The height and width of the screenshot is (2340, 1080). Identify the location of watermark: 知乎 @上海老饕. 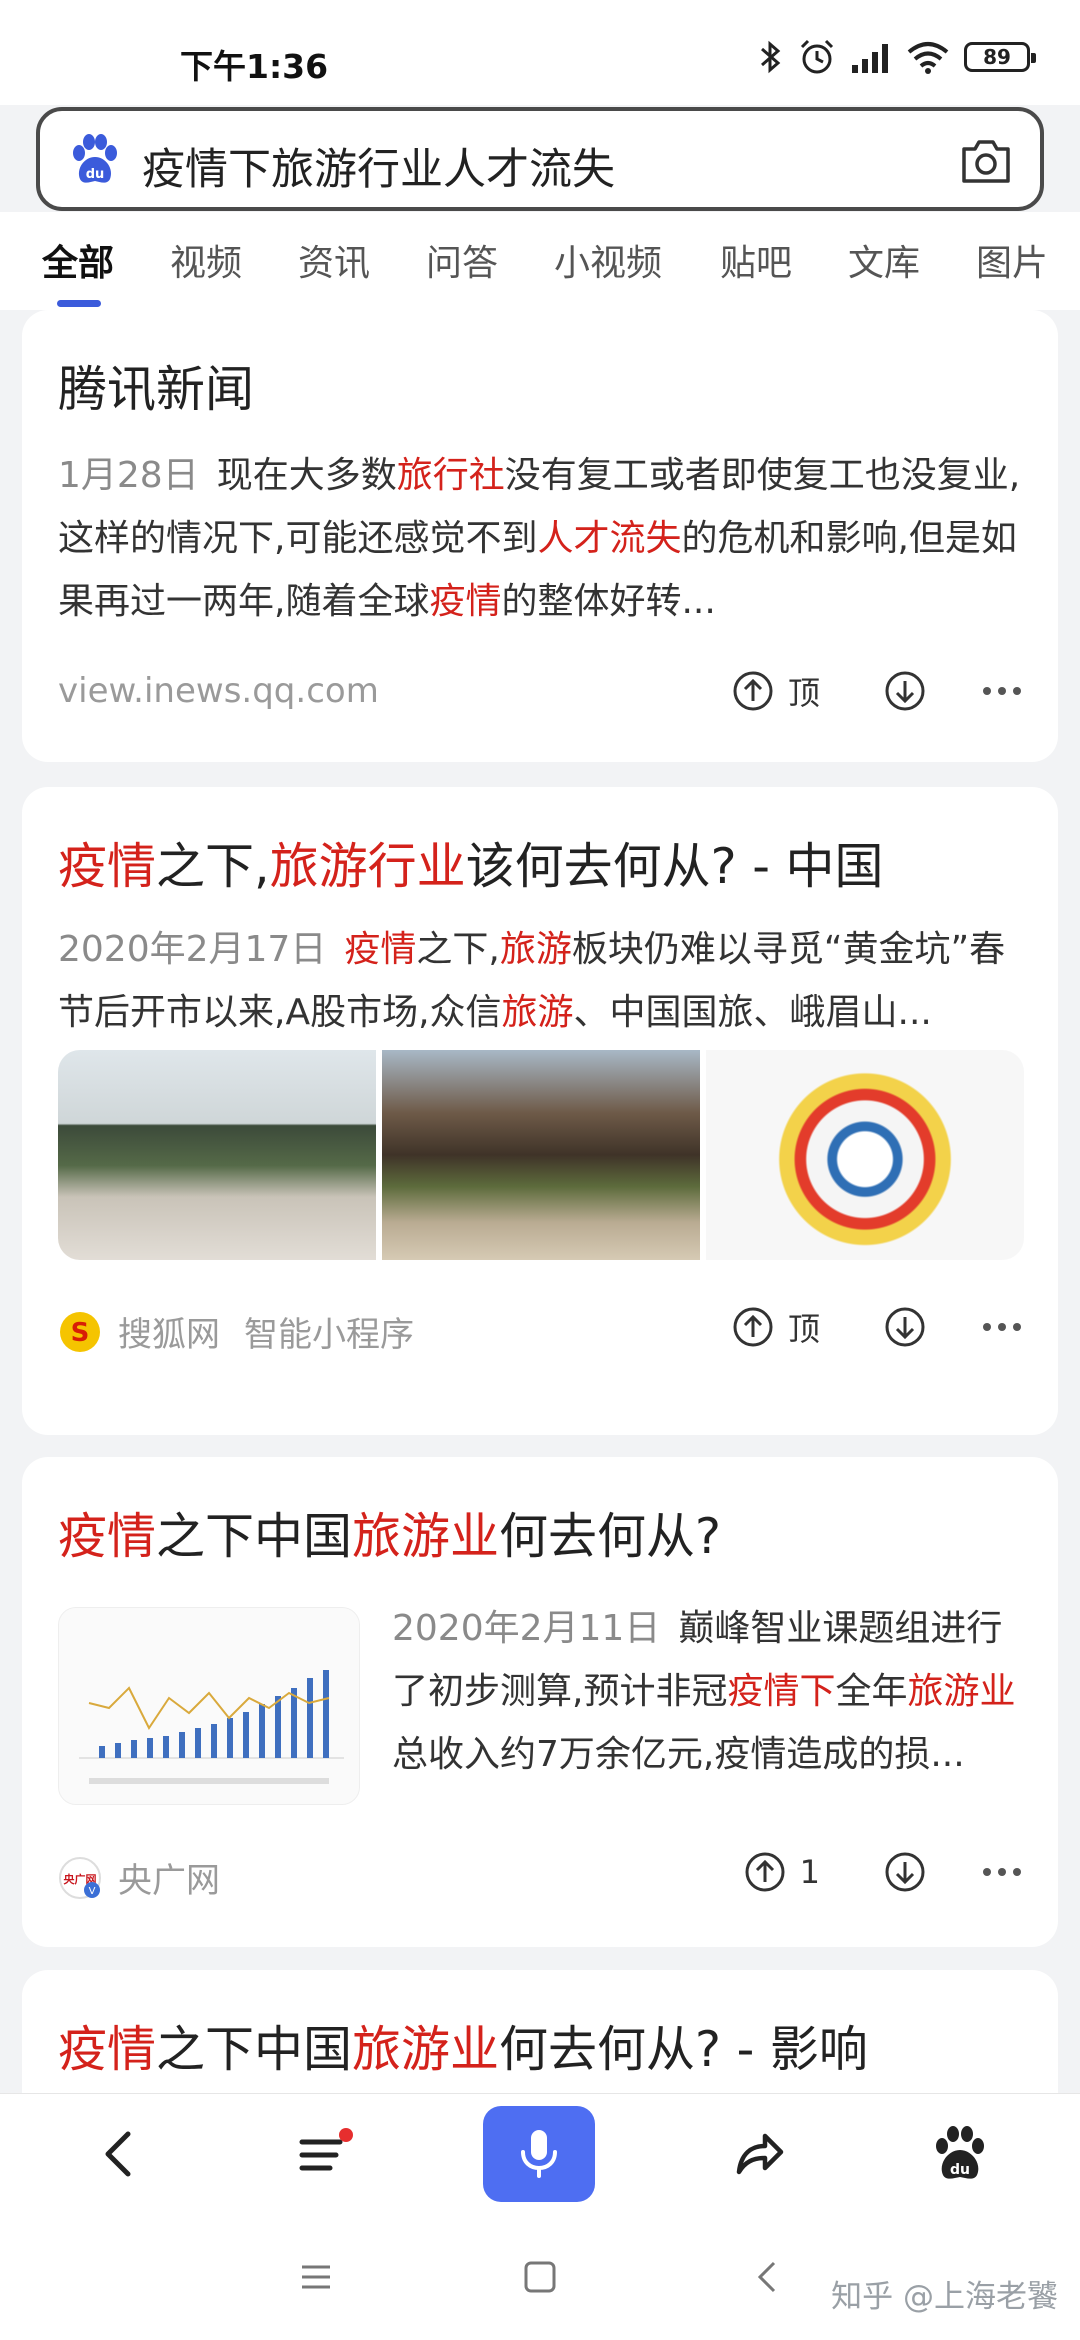
(944, 2297).